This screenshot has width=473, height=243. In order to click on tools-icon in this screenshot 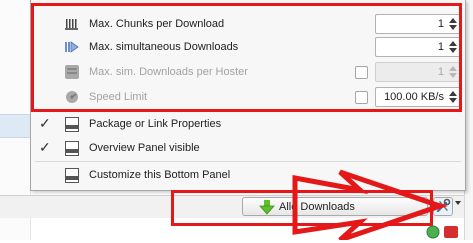, I will do `click(443, 205)`.